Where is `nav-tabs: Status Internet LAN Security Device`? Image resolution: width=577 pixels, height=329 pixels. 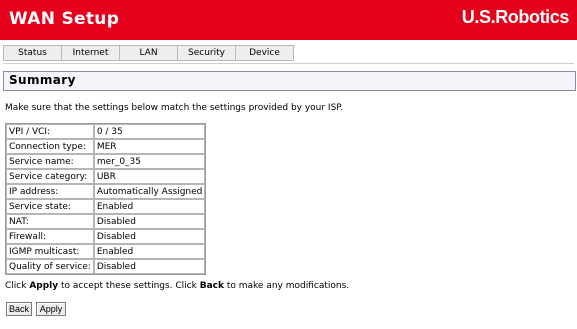
nav-tabs: Status Internet LAN Security Device is located at coordinates (148, 53).